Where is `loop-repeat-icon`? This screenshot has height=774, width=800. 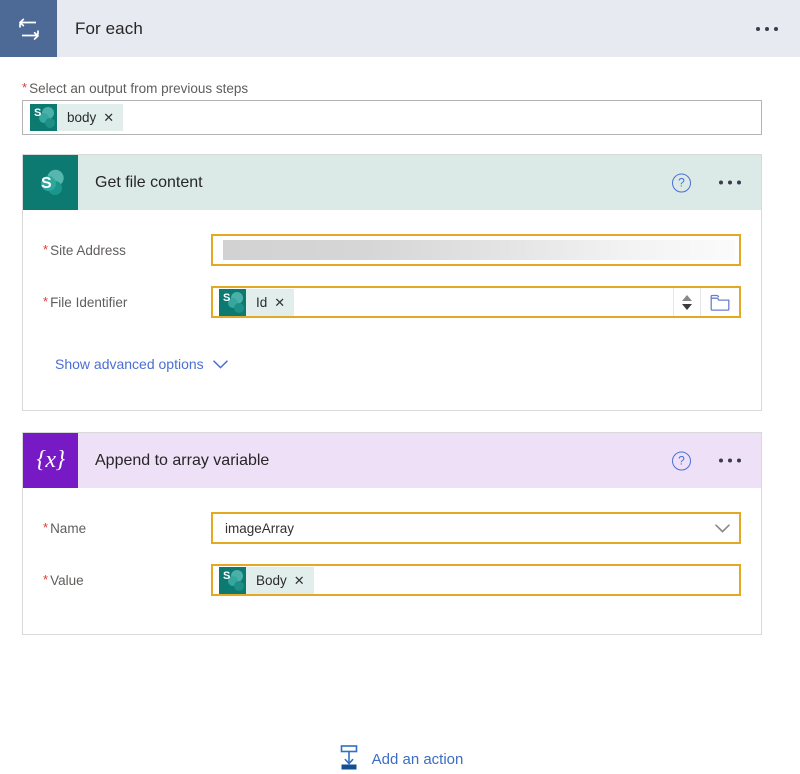 loop-repeat-icon is located at coordinates (28, 28).